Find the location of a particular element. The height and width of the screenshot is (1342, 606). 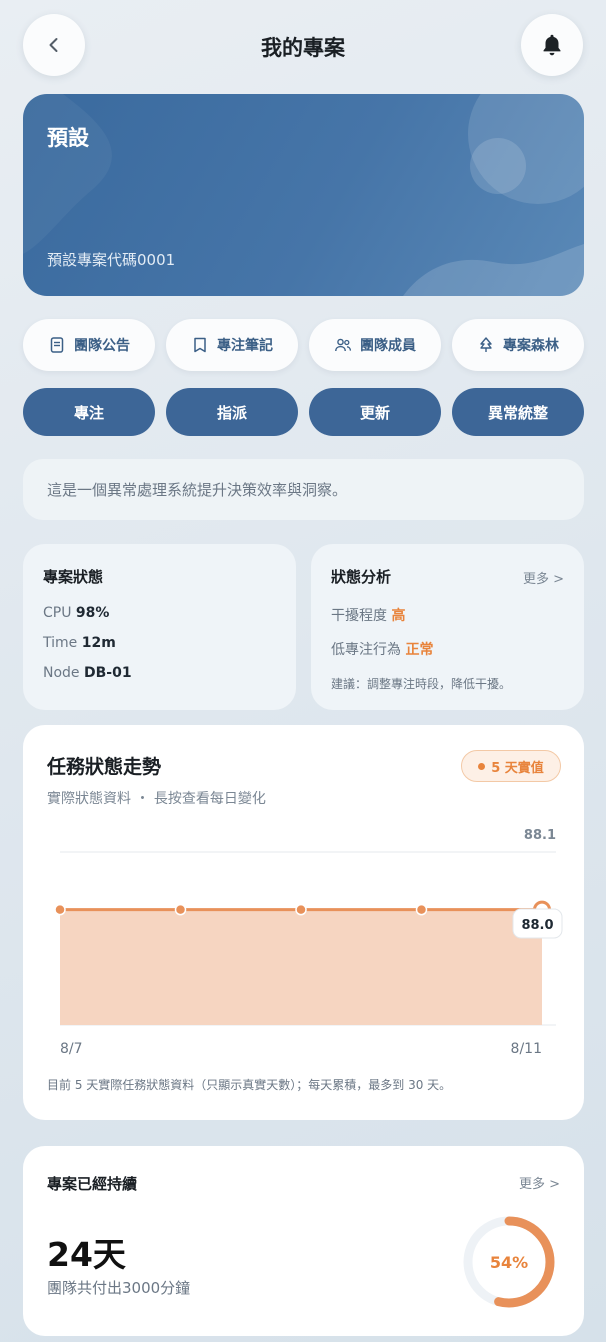

notification-button is located at coordinates (552, 45).